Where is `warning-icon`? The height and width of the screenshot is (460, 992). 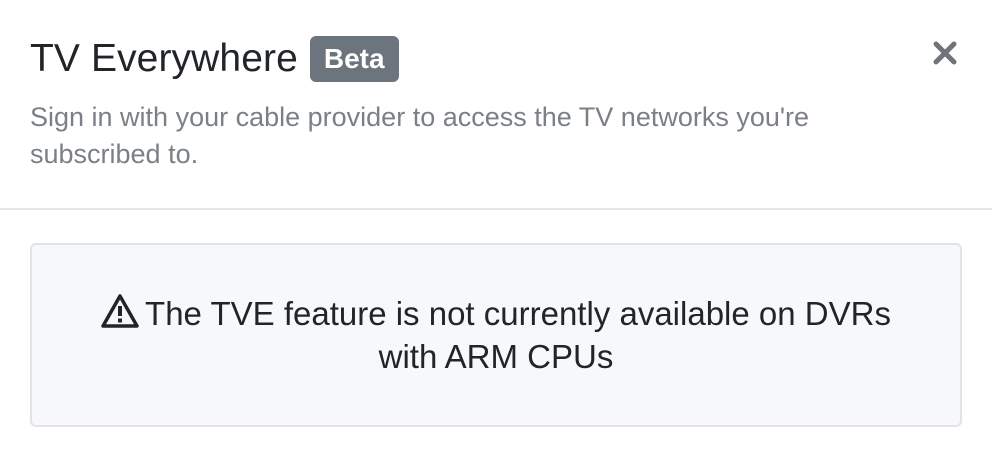 warning-icon is located at coordinates (120, 311).